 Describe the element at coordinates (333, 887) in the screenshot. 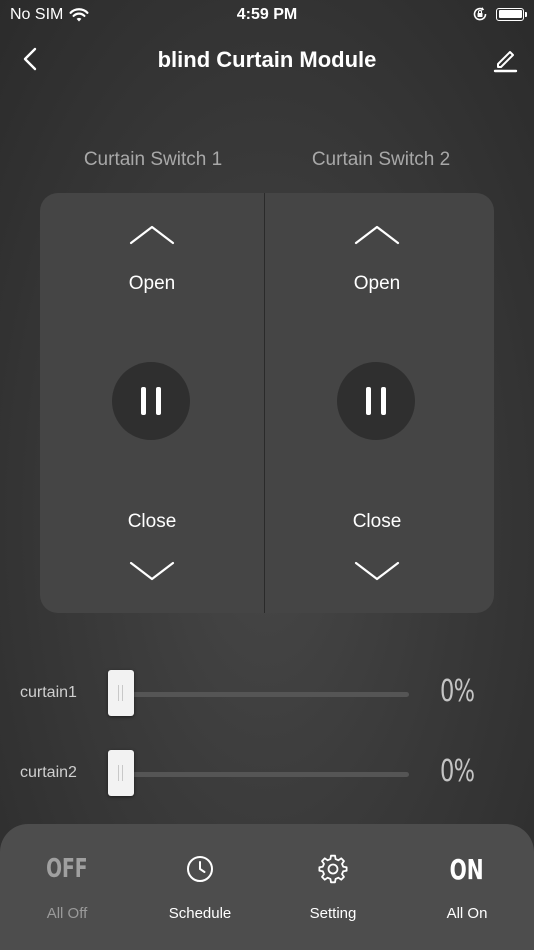

I see `setting-button: Setting` at that location.